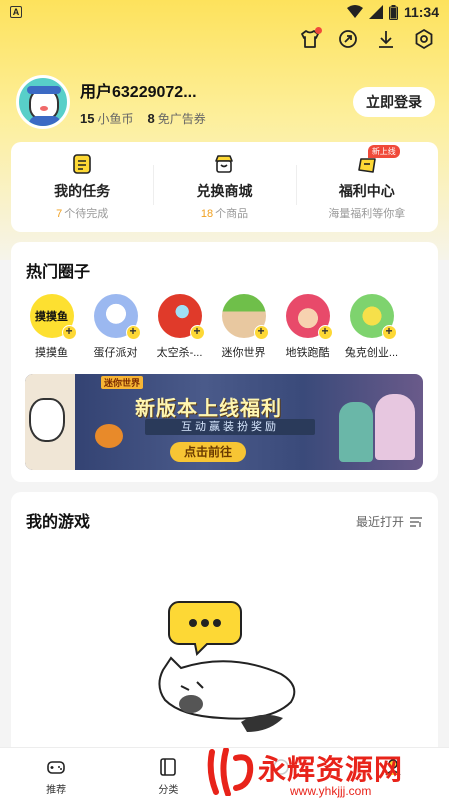 The image size is (449, 800). What do you see at coordinates (389, 521) in the screenshot?
I see `recent-sort-button: 最近打开` at bounding box center [389, 521].